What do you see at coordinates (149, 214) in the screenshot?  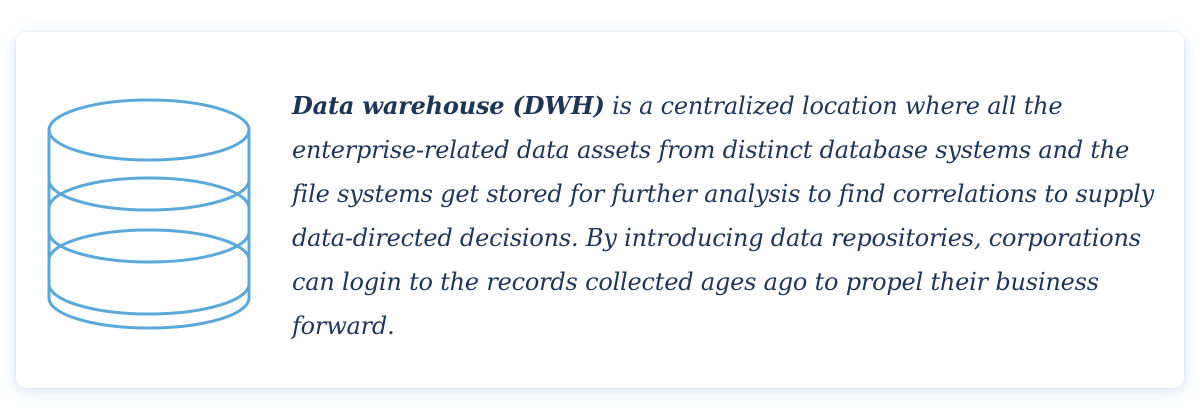 I see `database-icon` at bounding box center [149, 214].